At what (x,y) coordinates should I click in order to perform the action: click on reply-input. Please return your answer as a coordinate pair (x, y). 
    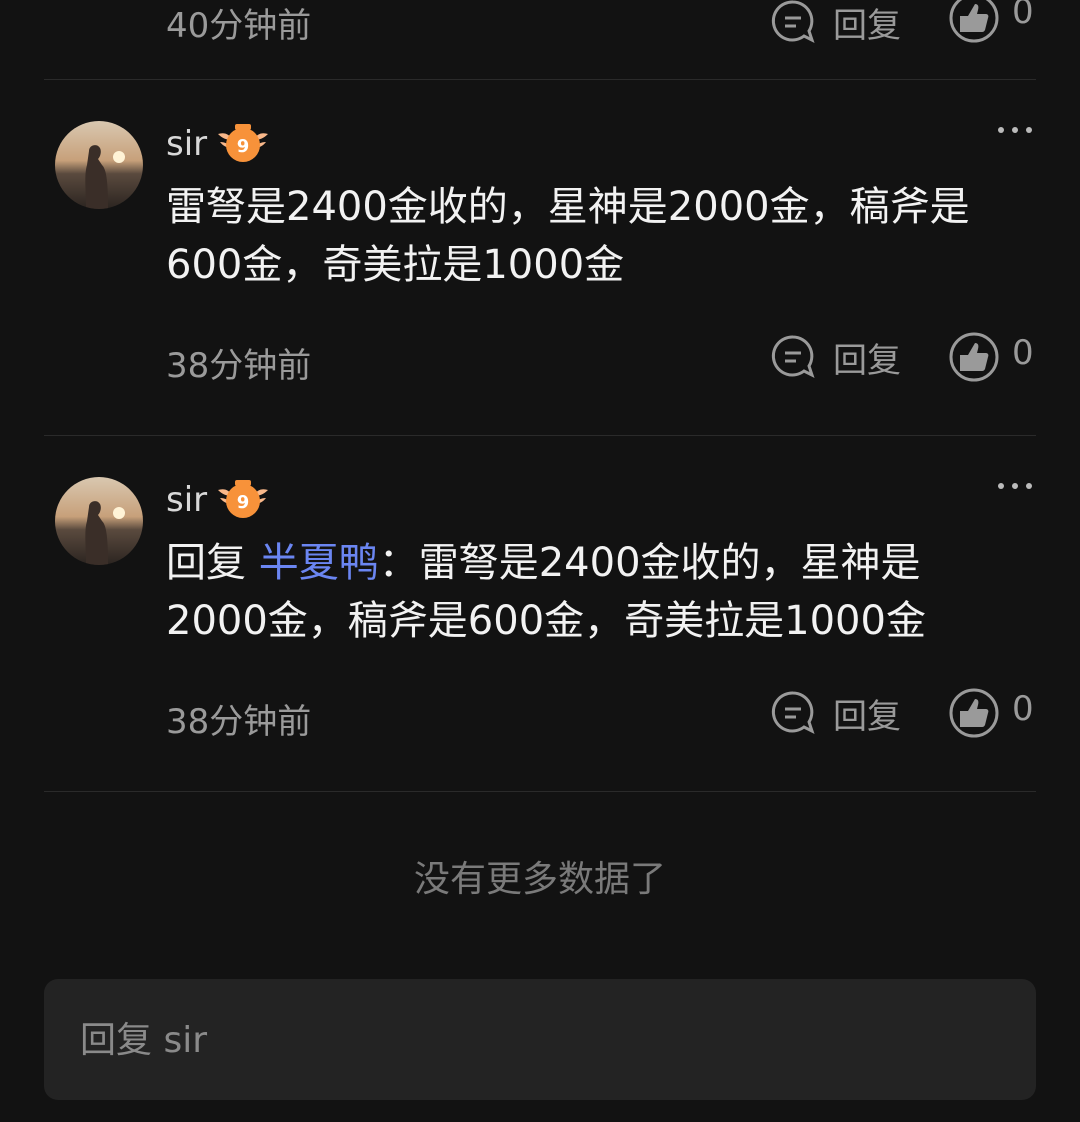
    Looking at the image, I should click on (540, 1040).